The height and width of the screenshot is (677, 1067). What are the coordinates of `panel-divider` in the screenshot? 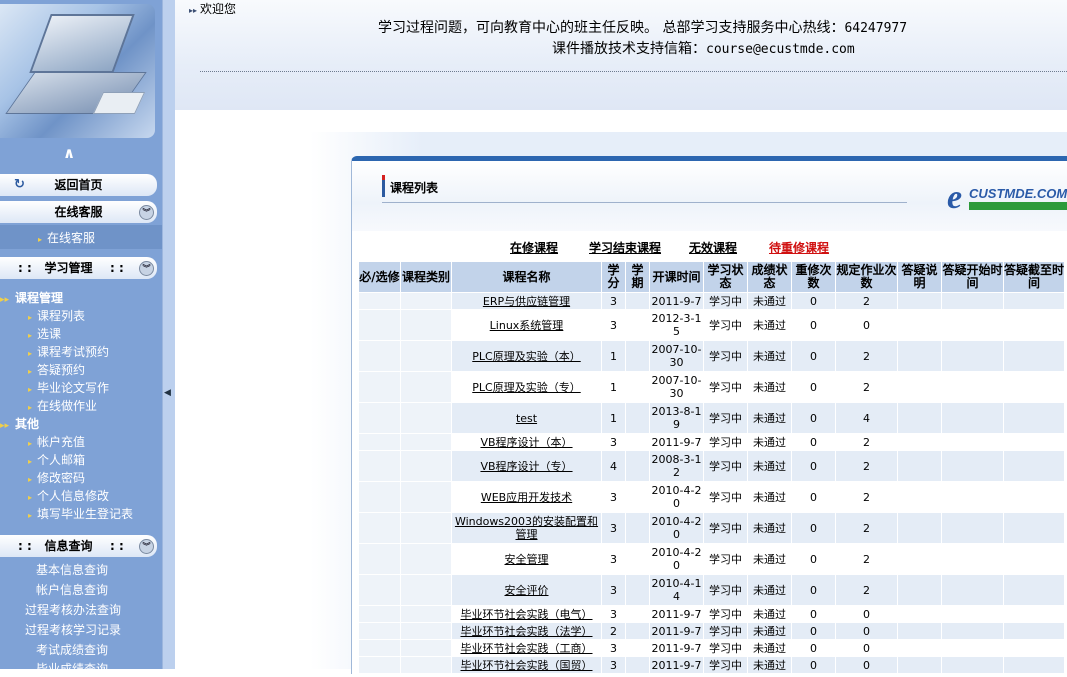 It's located at (644, 202).